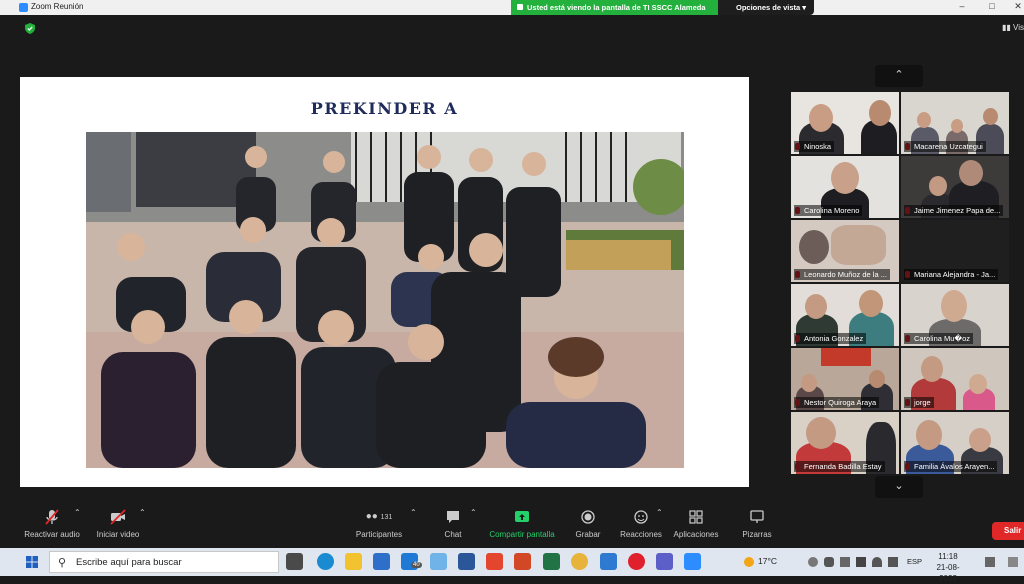 This screenshot has height=584, width=1024. Describe the element at coordinates (877, 562) in the screenshot. I see `wifi-icon` at that location.